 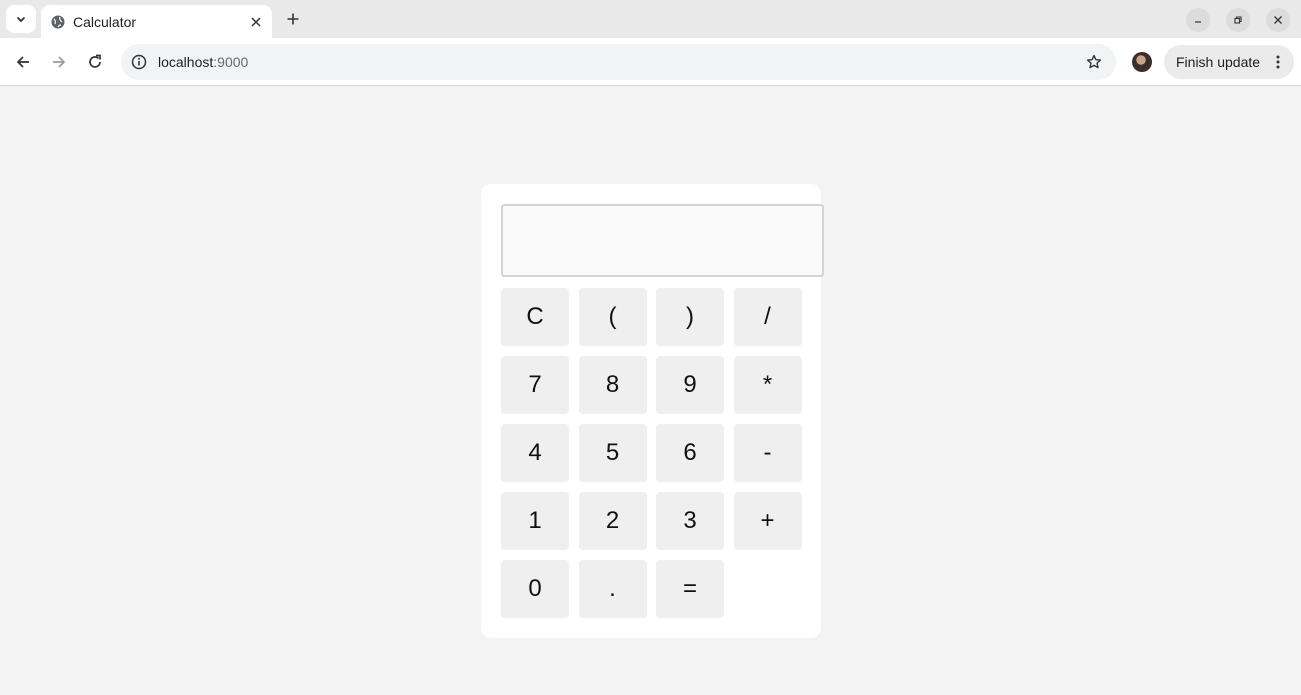 I want to click on address-bar: localhost:9000, so click(x=618, y=62).